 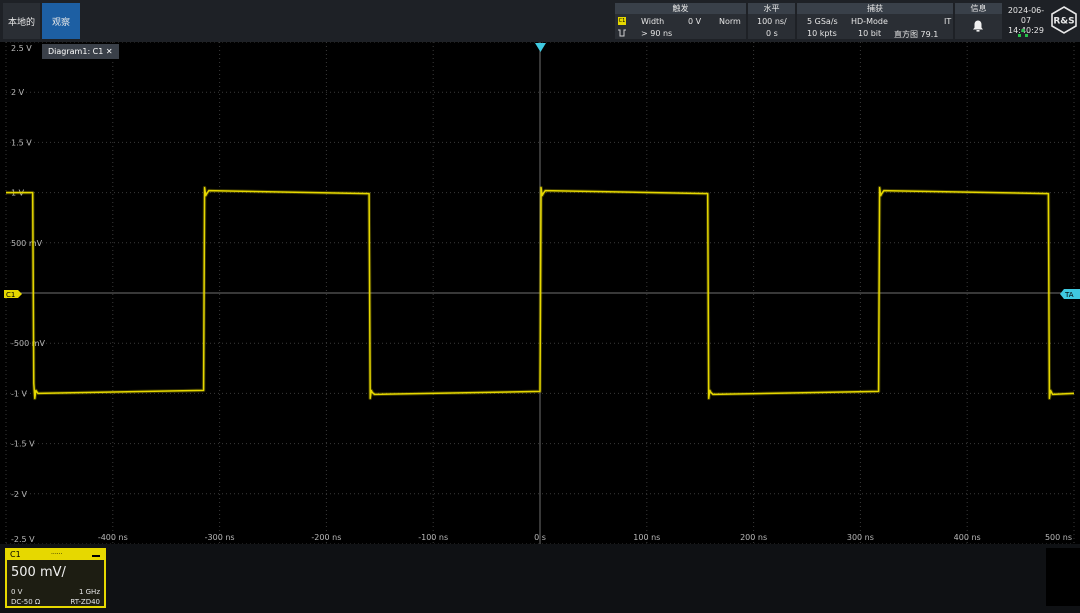 What do you see at coordinates (540, 578) in the screenshot?
I see `bottom-bar` at bounding box center [540, 578].